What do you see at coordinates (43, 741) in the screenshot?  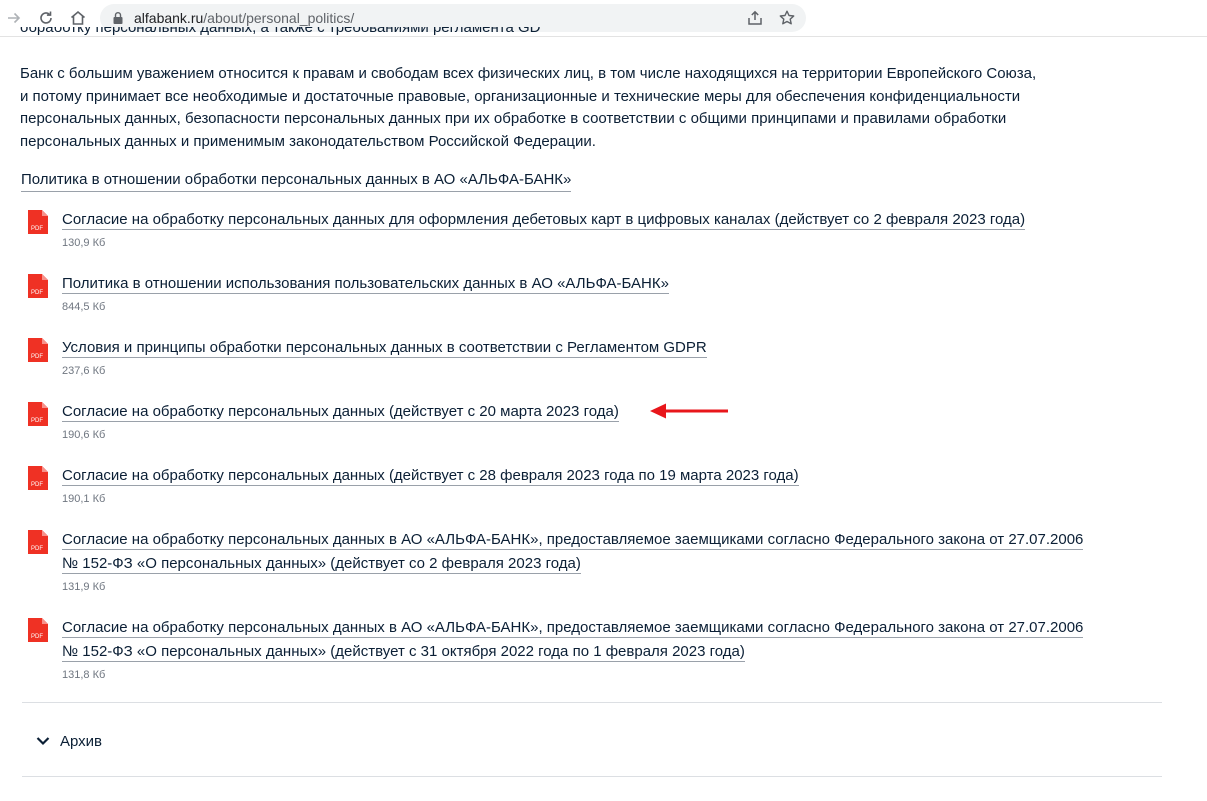 I see `chevron-down-icon` at bounding box center [43, 741].